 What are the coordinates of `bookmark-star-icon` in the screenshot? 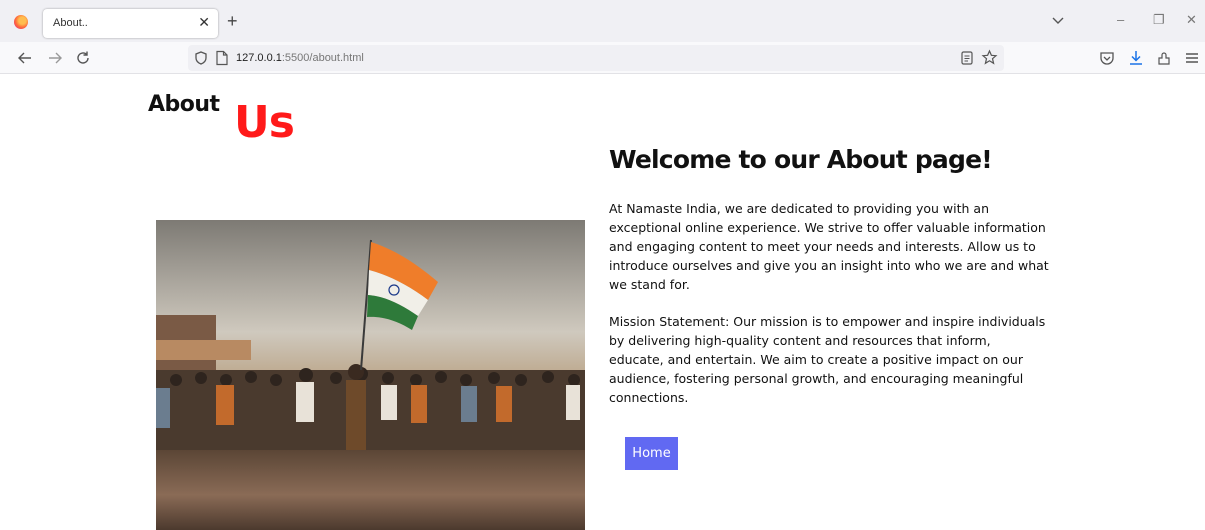 It's located at (989, 57).